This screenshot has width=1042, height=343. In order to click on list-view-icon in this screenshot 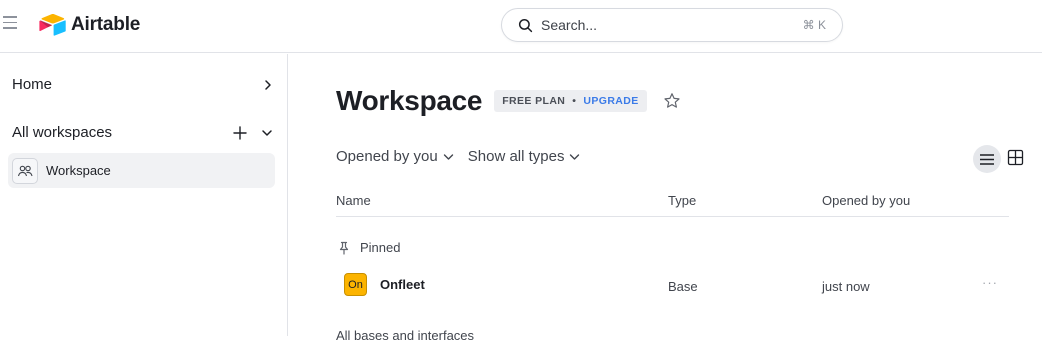, I will do `click(987, 159)`.